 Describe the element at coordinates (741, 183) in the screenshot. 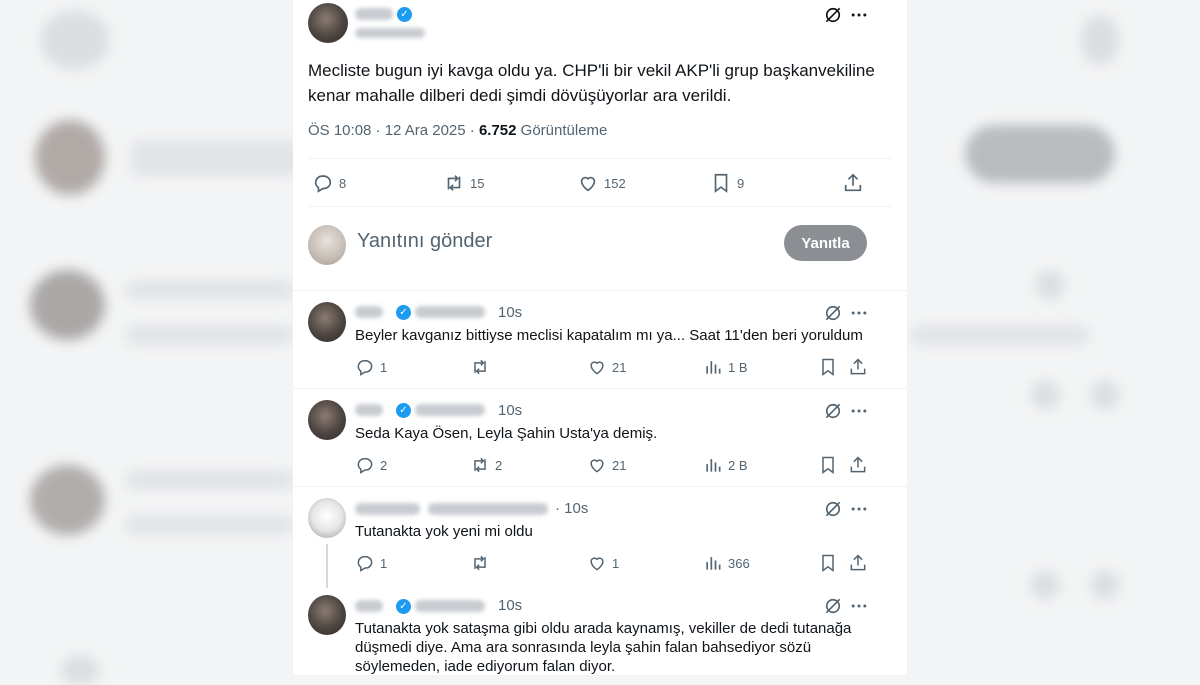

I see `bookmark-count: 9` at that location.